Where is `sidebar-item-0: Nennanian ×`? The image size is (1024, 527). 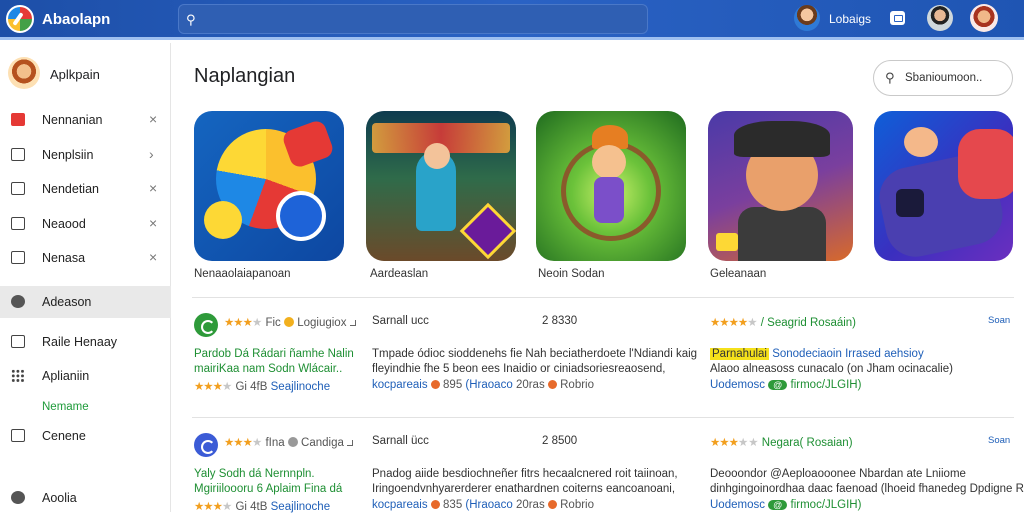 sidebar-item-0: Nennanian × is located at coordinates (85, 120).